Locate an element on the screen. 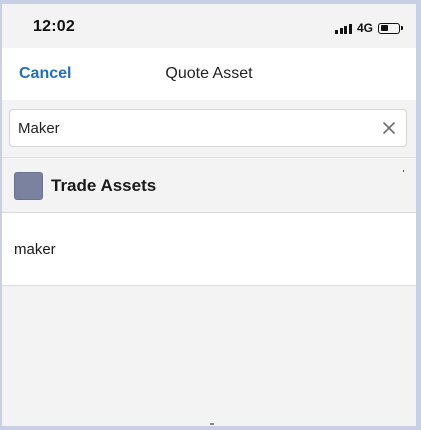  battery-level is located at coordinates (384, 28).